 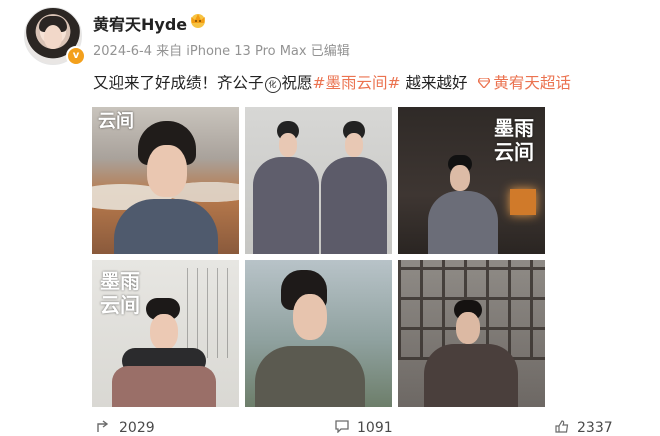 What do you see at coordinates (103, 426) in the screenshot?
I see `share-icon` at bounding box center [103, 426].